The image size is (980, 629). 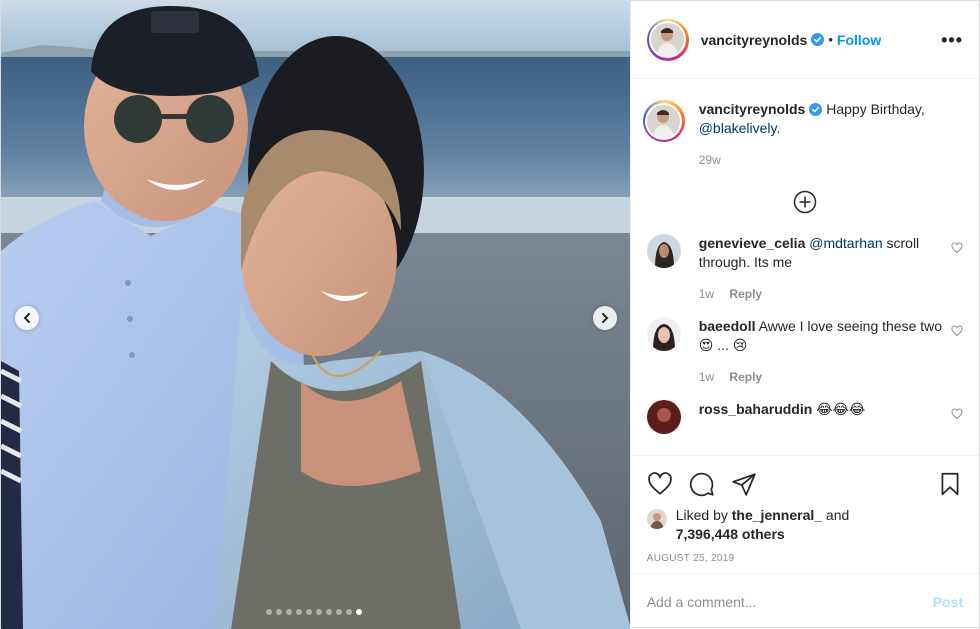 What do you see at coordinates (952, 40) in the screenshot?
I see `more-options-icon: •••` at bounding box center [952, 40].